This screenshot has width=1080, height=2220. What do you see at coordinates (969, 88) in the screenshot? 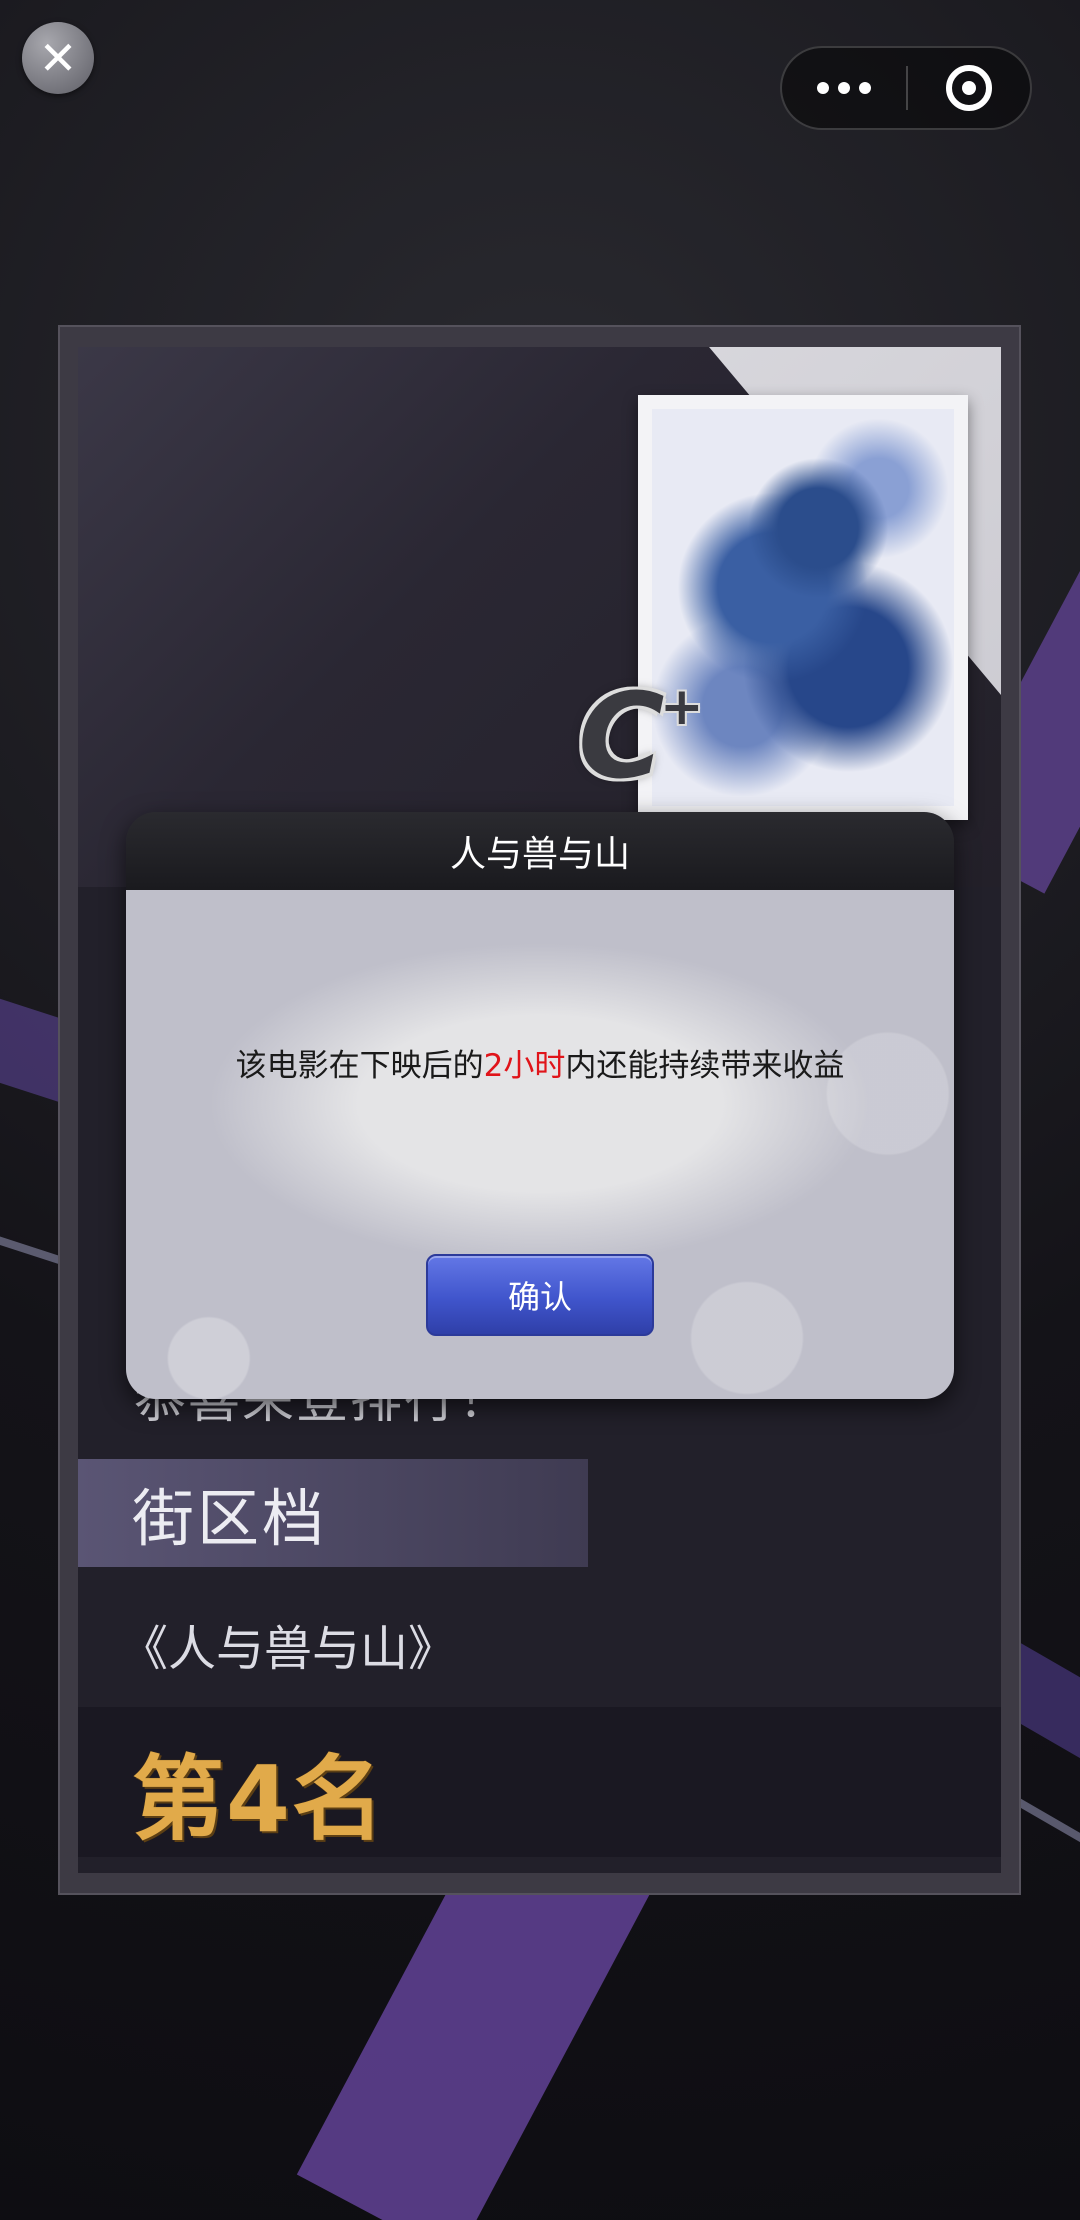
I see `target-icon` at bounding box center [969, 88].